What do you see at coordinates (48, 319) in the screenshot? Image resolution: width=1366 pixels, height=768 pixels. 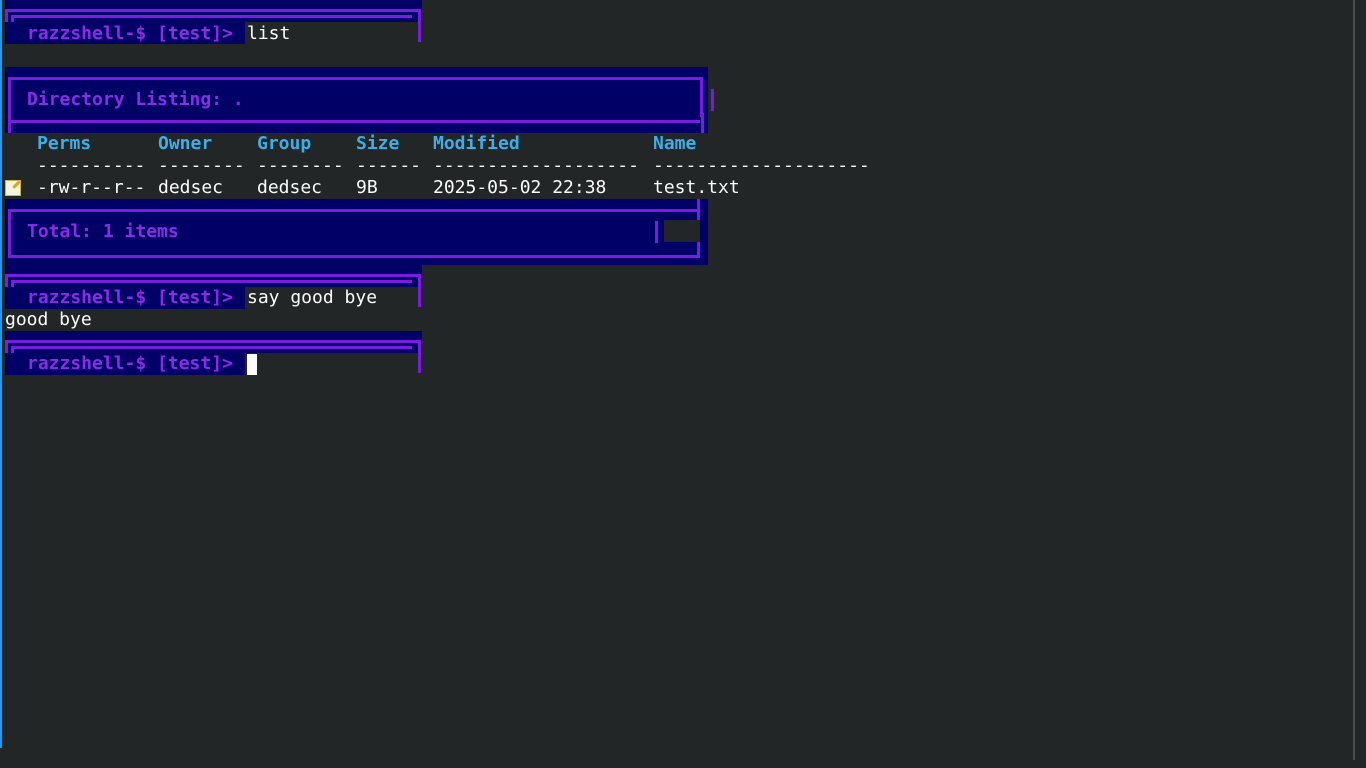 I see `command-output: good bye` at bounding box center [48, 319].